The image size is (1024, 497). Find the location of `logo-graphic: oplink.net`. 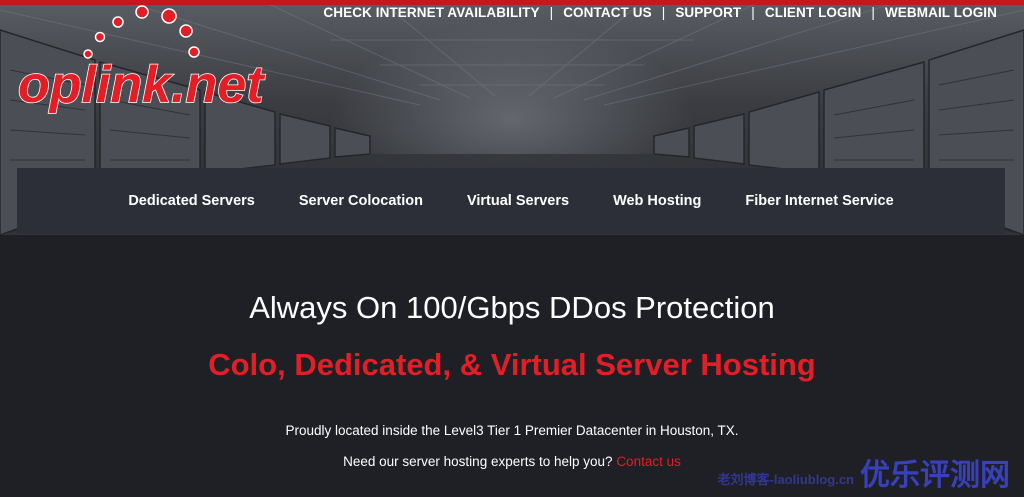

logo-graphic: oplink.net is located at coordinates (142, 60).